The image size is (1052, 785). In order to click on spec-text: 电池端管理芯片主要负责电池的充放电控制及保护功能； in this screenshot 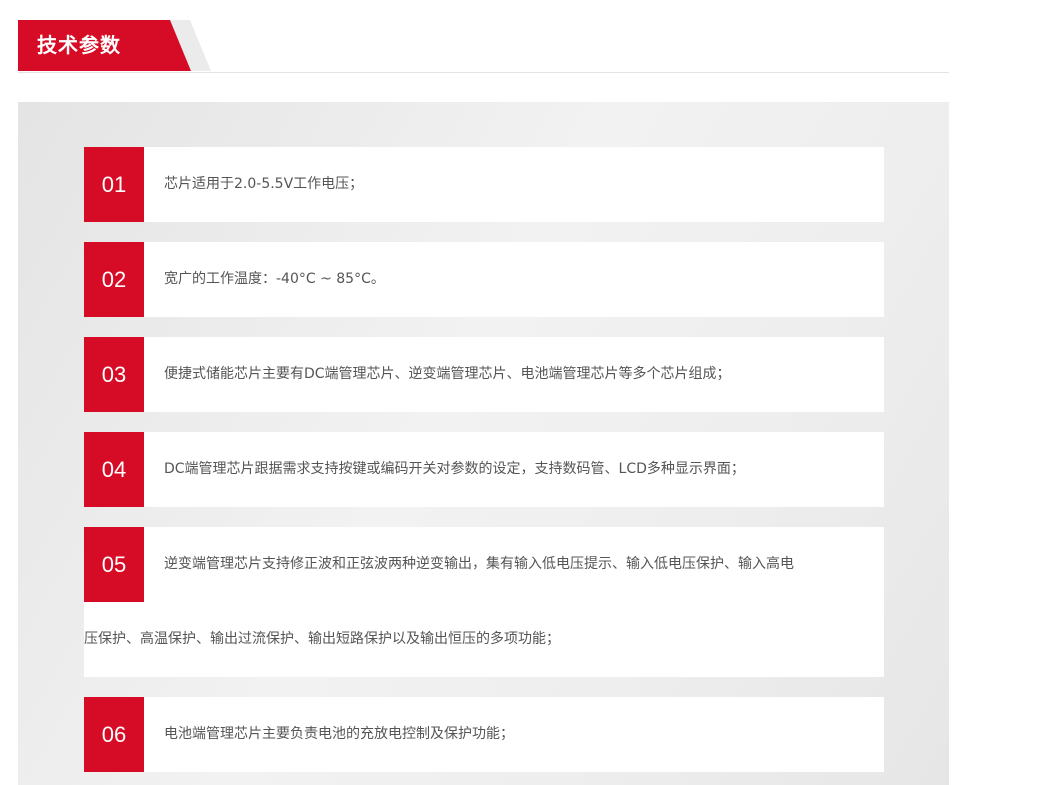, I will do `click(339, 734)`.